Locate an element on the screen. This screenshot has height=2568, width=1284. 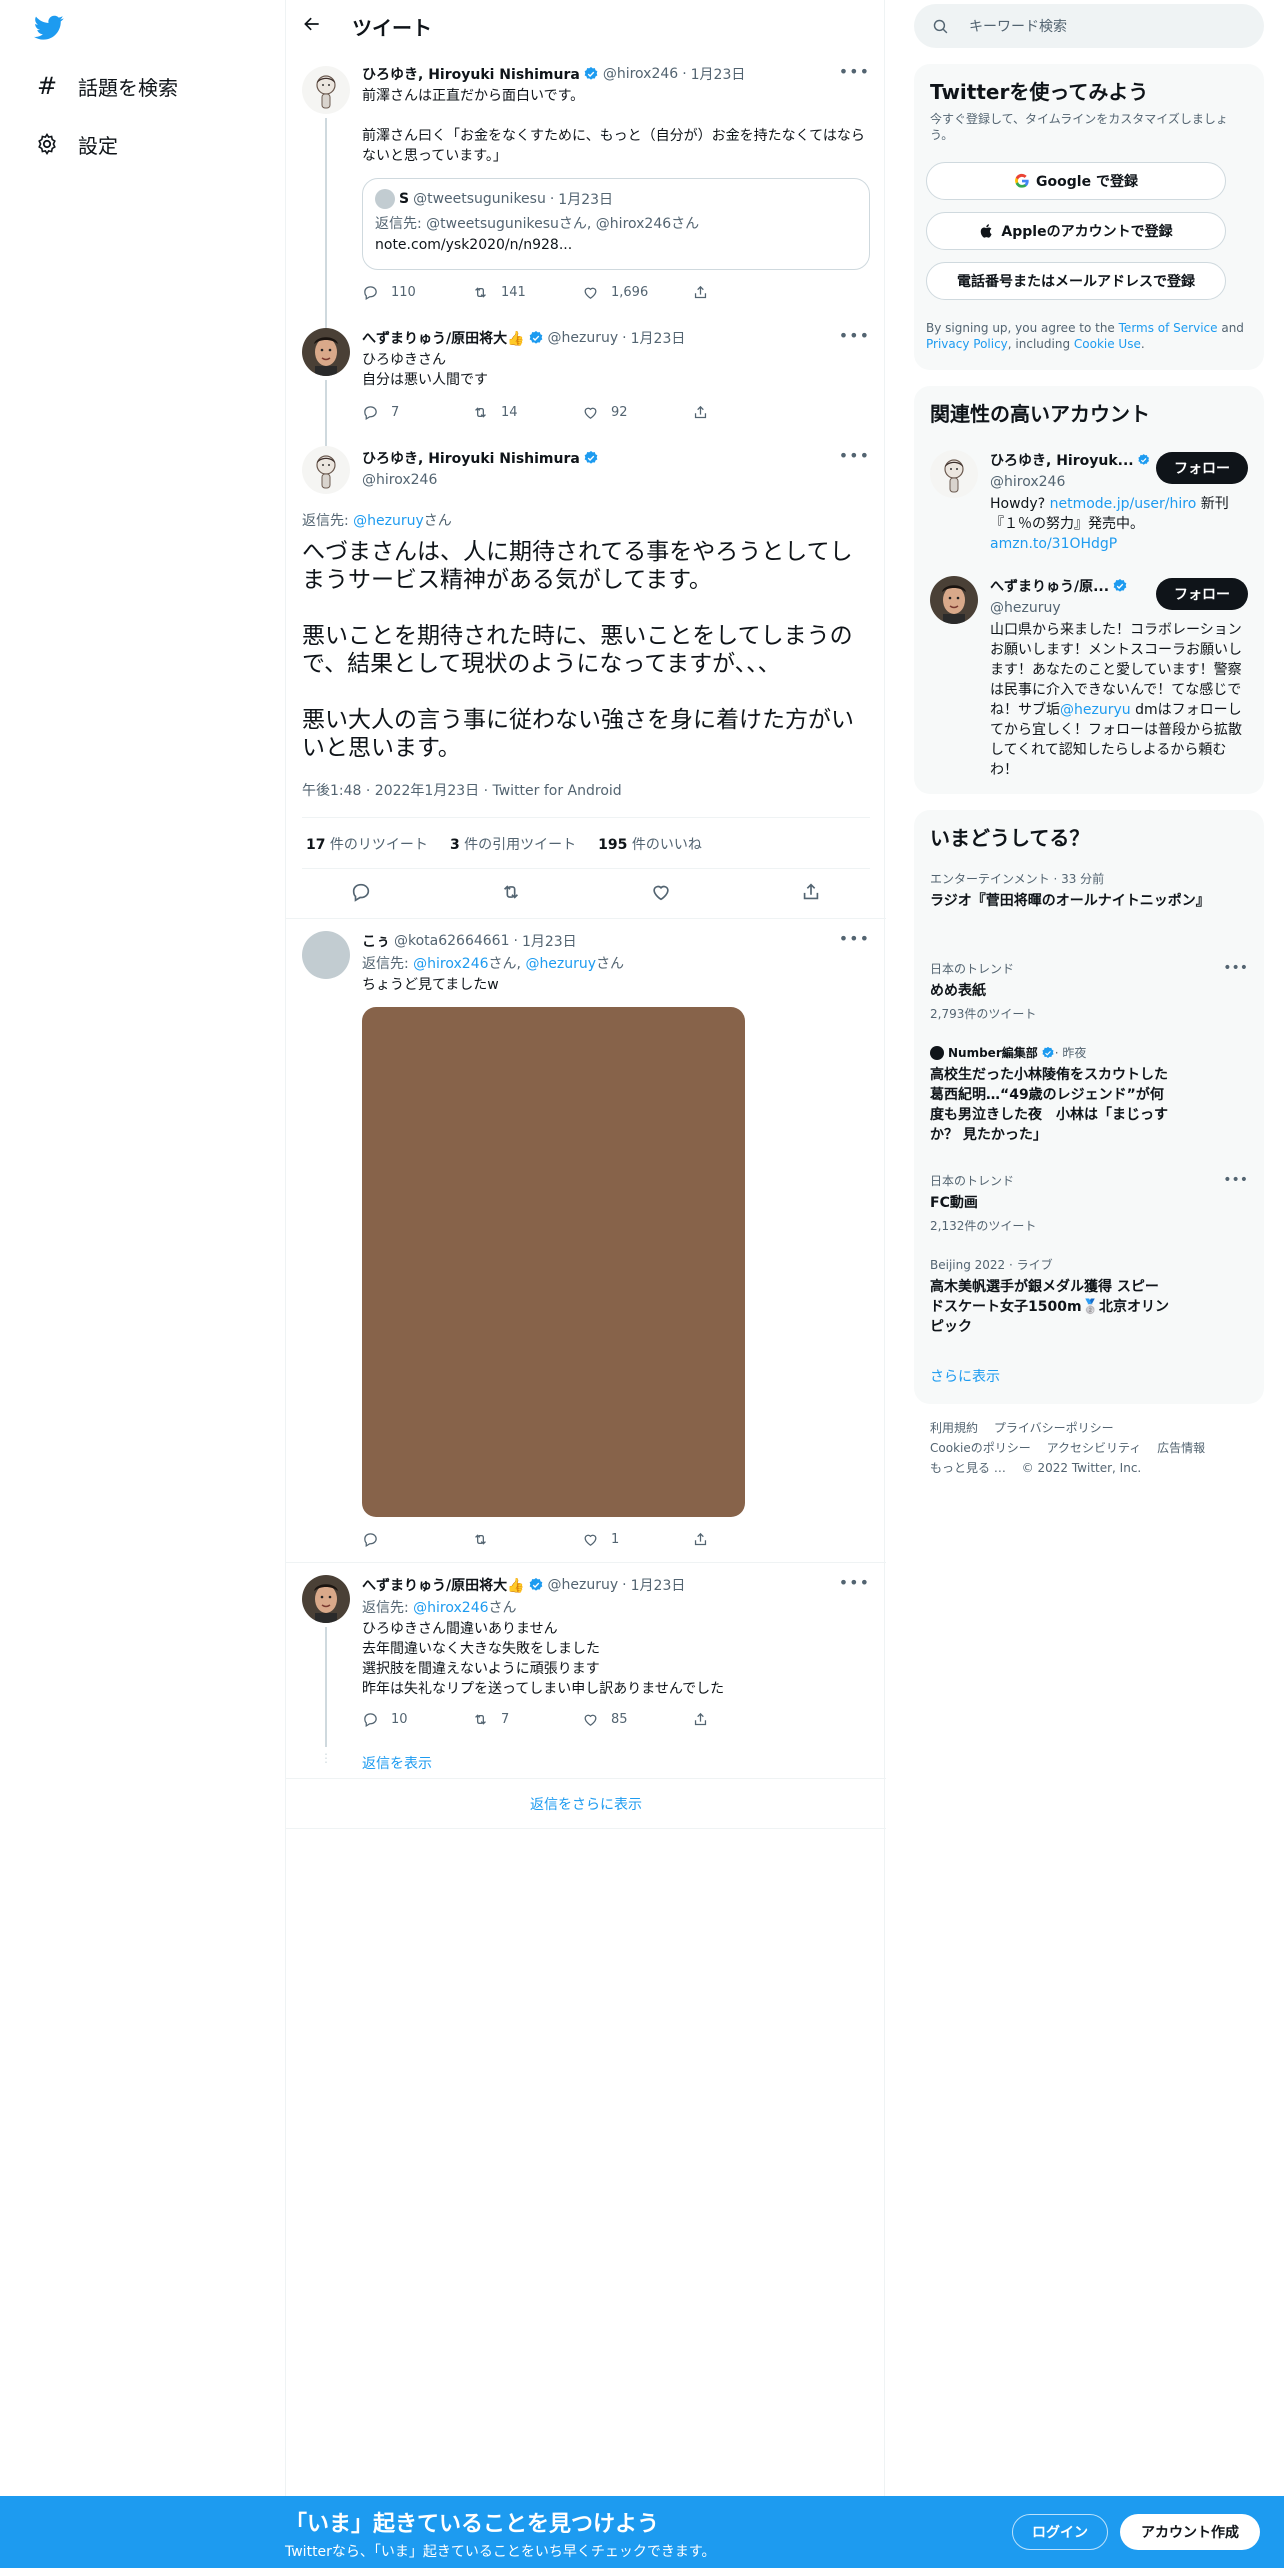
retweet-button is located at coordinates (527, 1539).